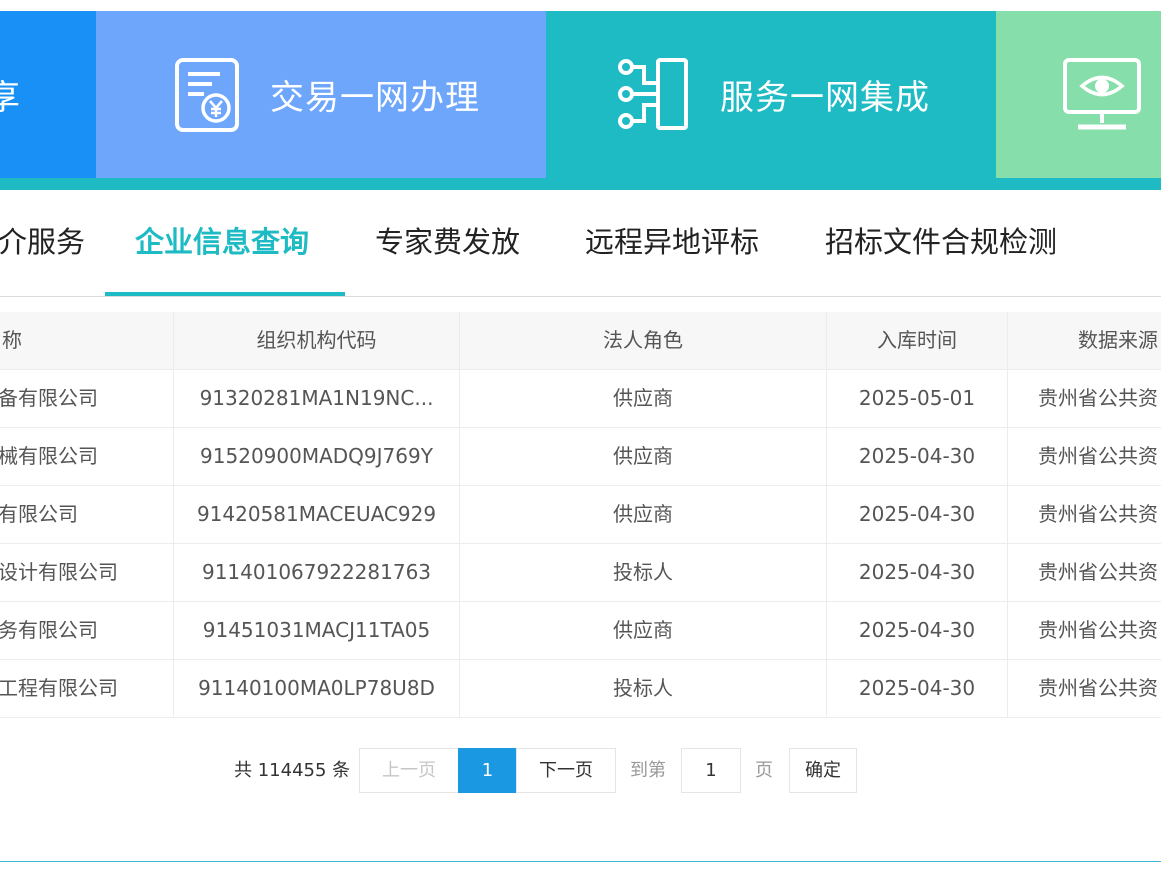 The image size is (1161, 871). Describe the element at coordinates (87, 572) in the screenshot. I see `cell-company-name: 程设计有限公司` at that location.